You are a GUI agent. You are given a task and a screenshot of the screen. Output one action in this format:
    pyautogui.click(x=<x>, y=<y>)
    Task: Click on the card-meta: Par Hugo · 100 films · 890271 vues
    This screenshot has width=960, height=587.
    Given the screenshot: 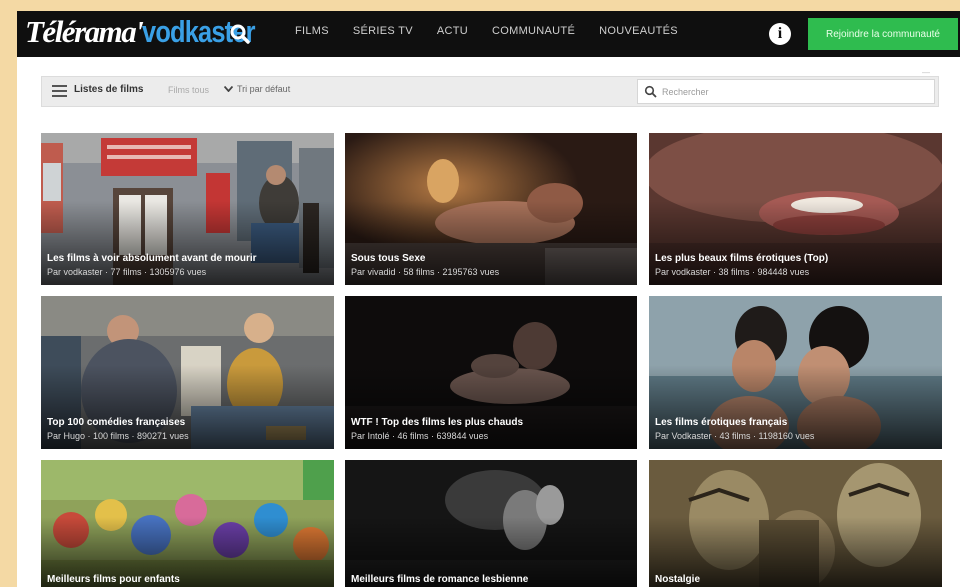 What is the action you would take?
    pyautogui.click(x=118, y=436)
    